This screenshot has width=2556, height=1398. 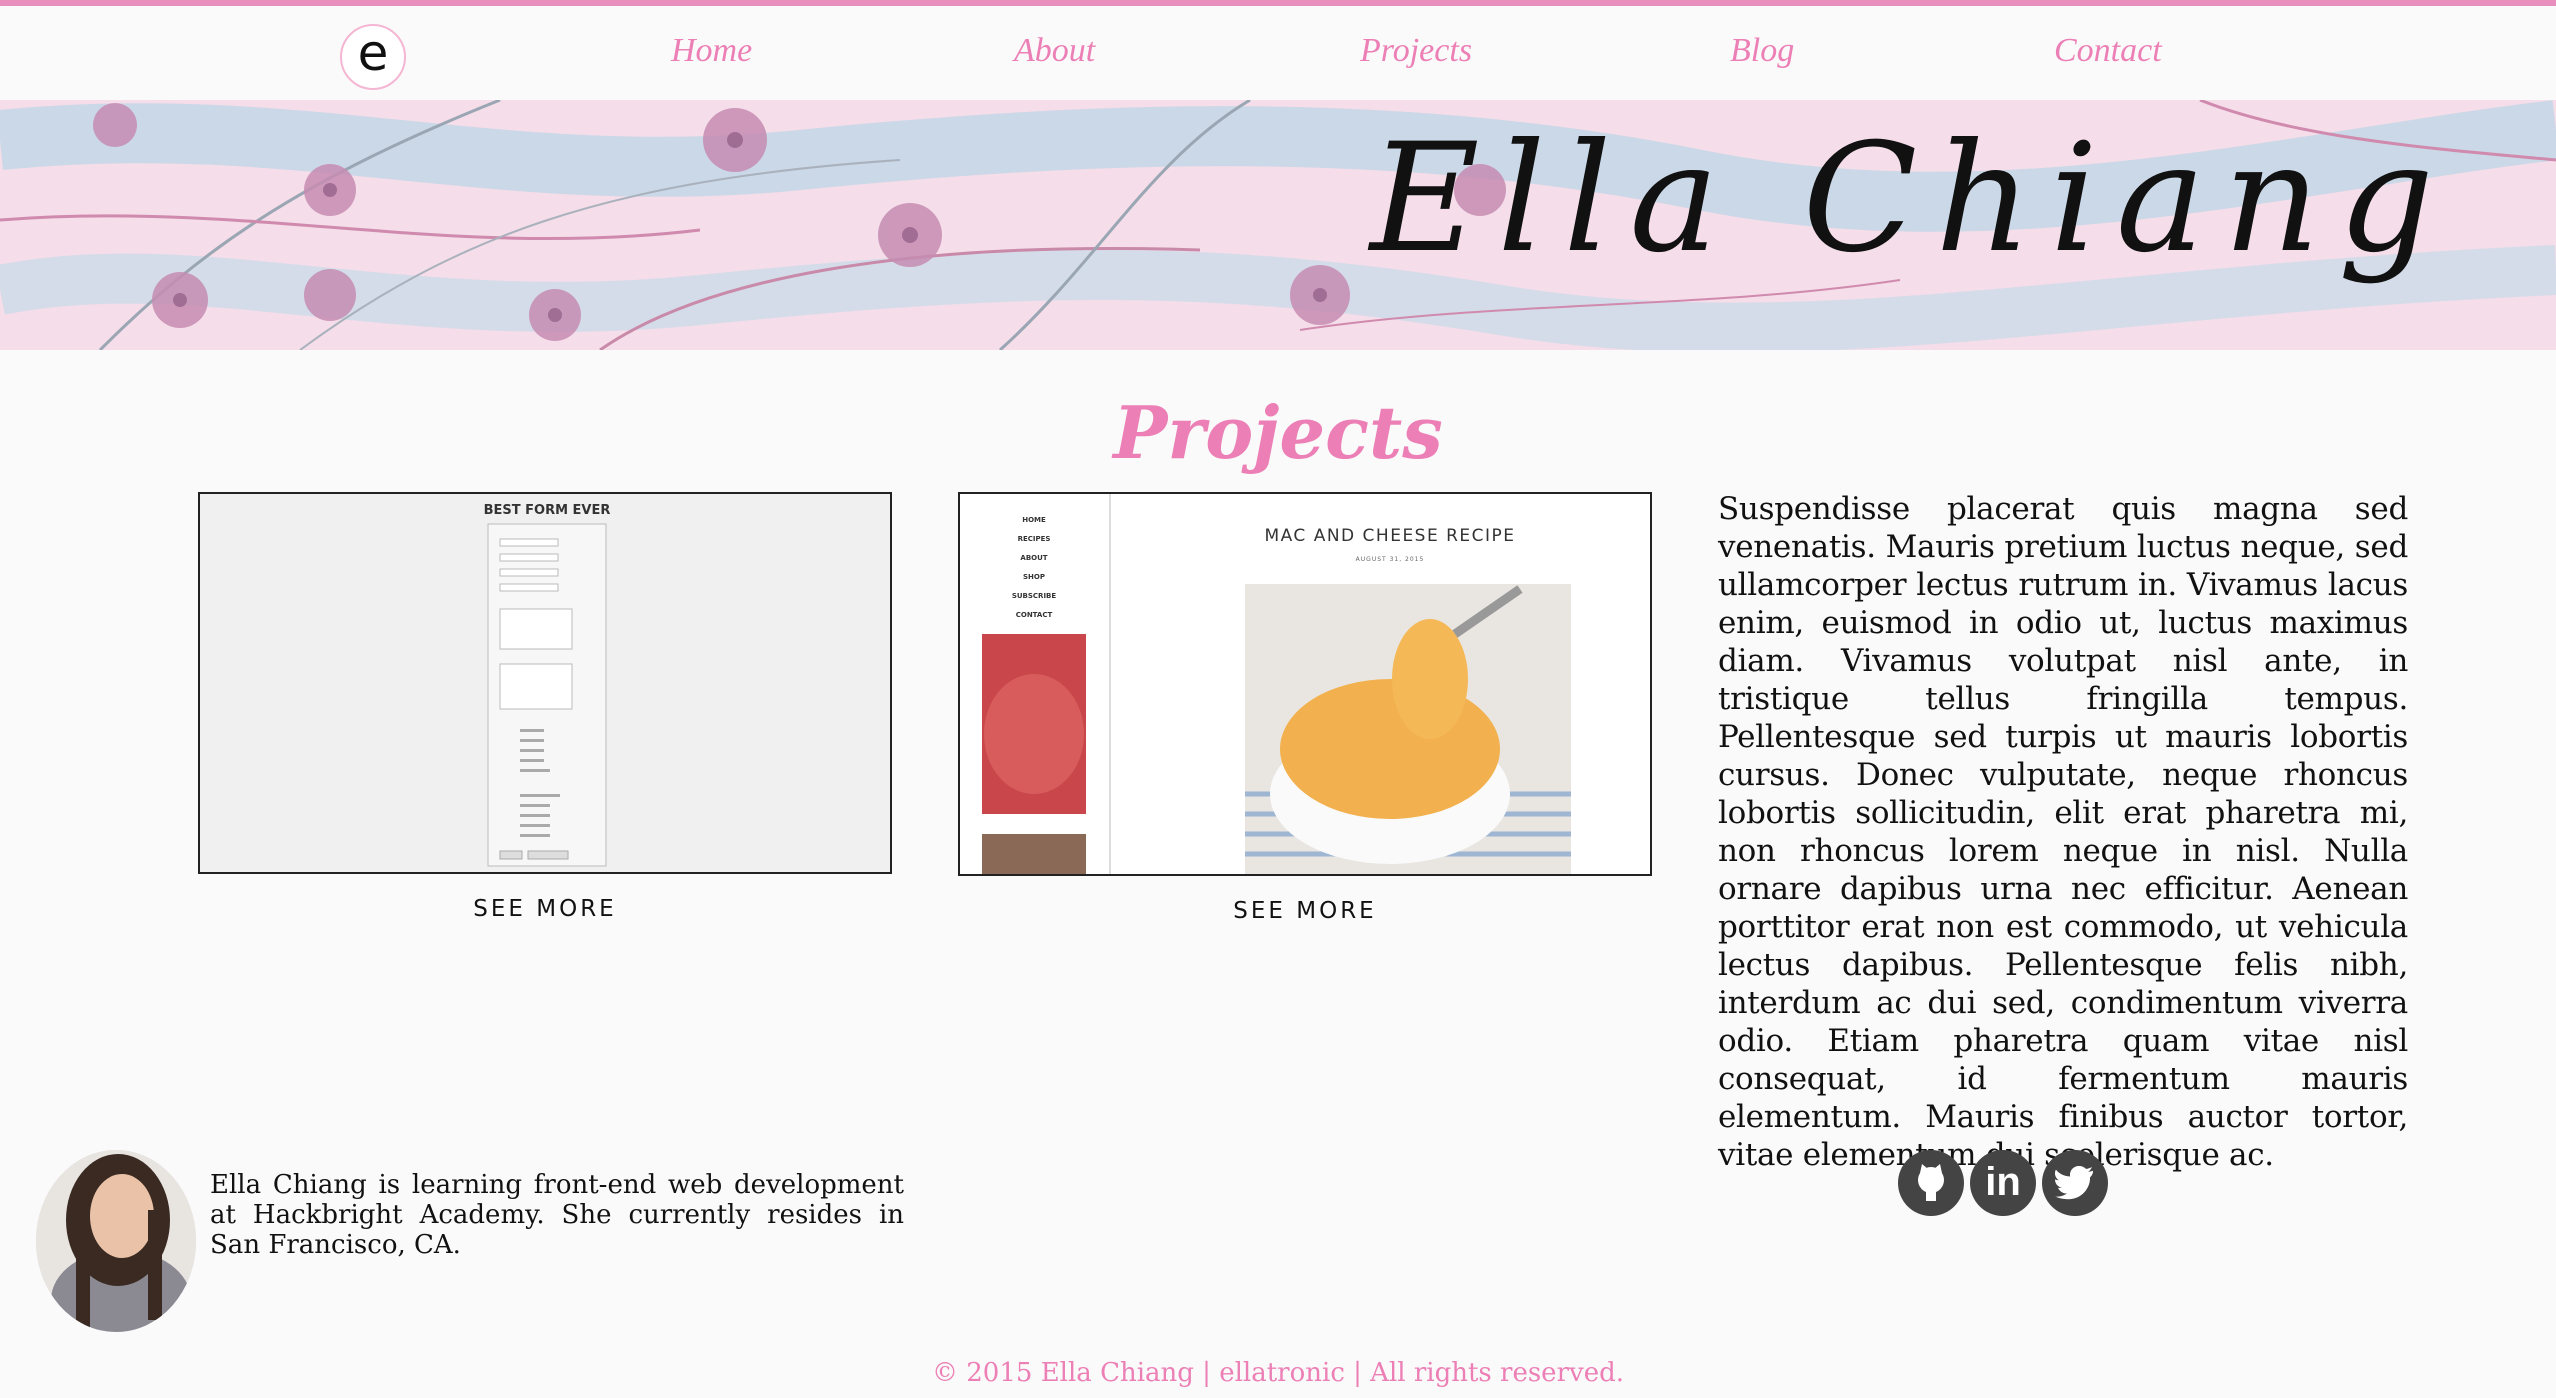 I want to click on form-screenshot: BEST FORM EVER, so click(x=545, y=683).